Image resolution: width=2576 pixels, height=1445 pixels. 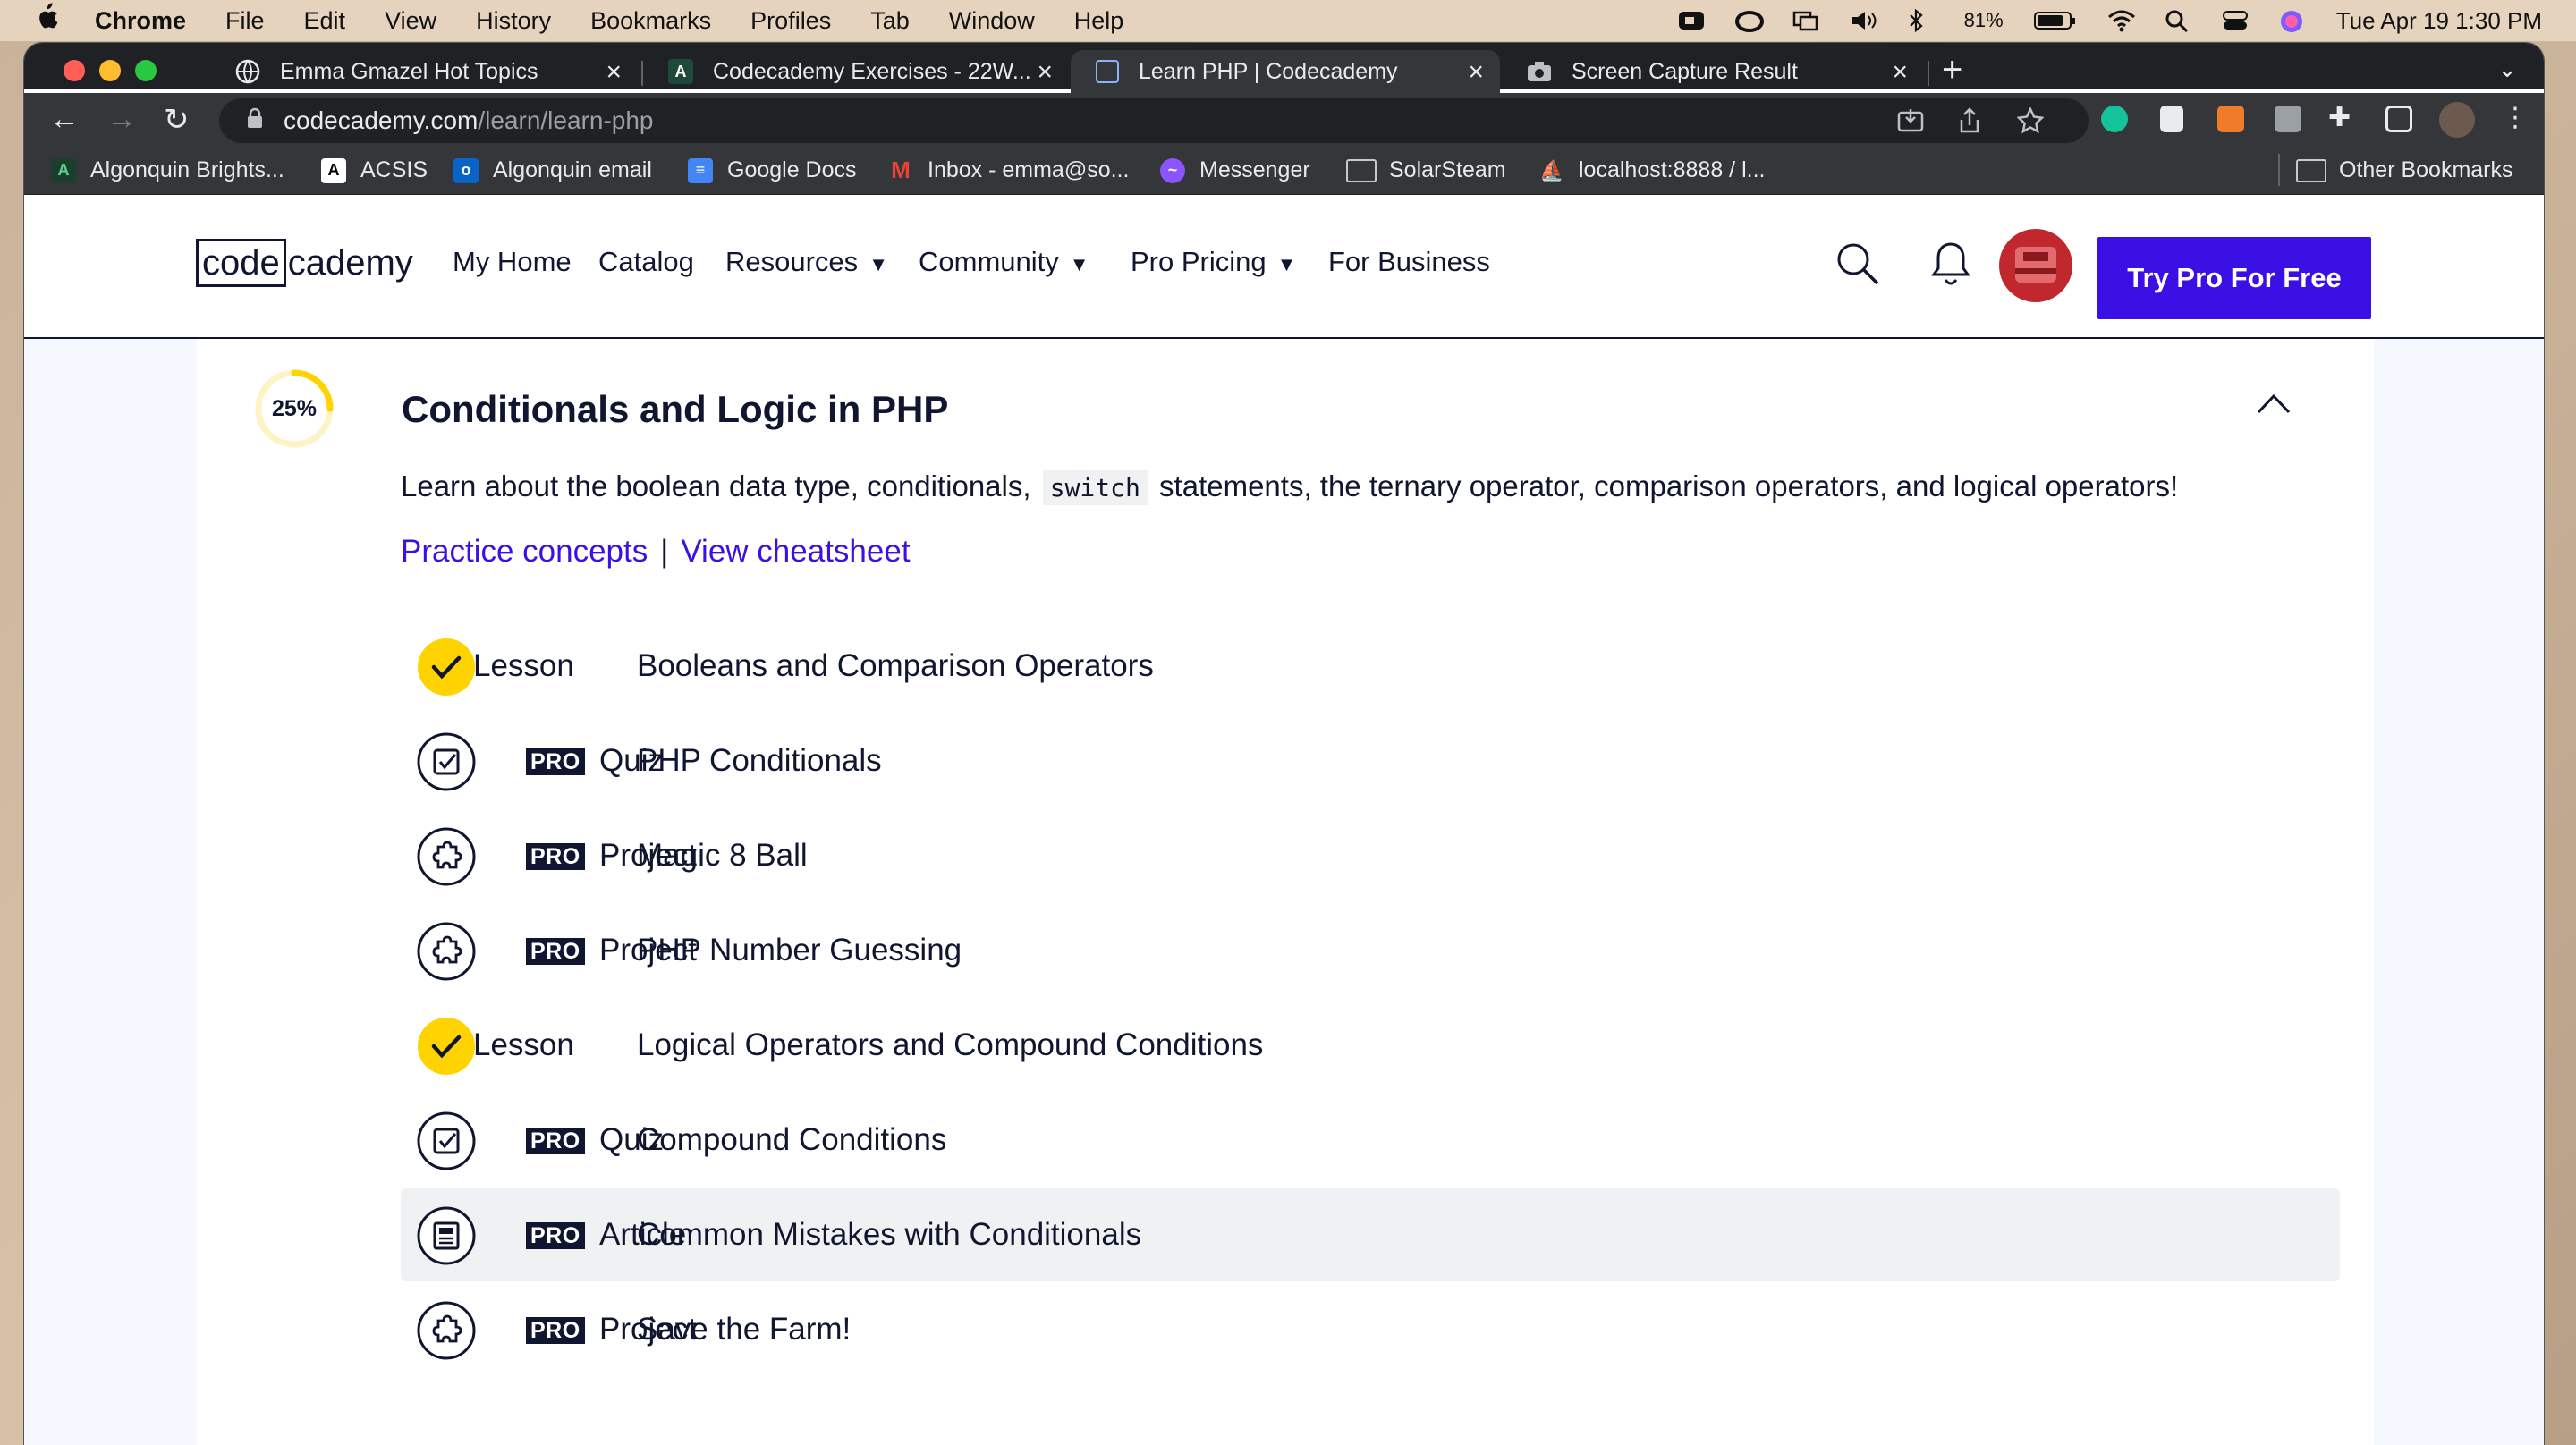 I want to click on menu-file: File, so click(x=245, y=21).